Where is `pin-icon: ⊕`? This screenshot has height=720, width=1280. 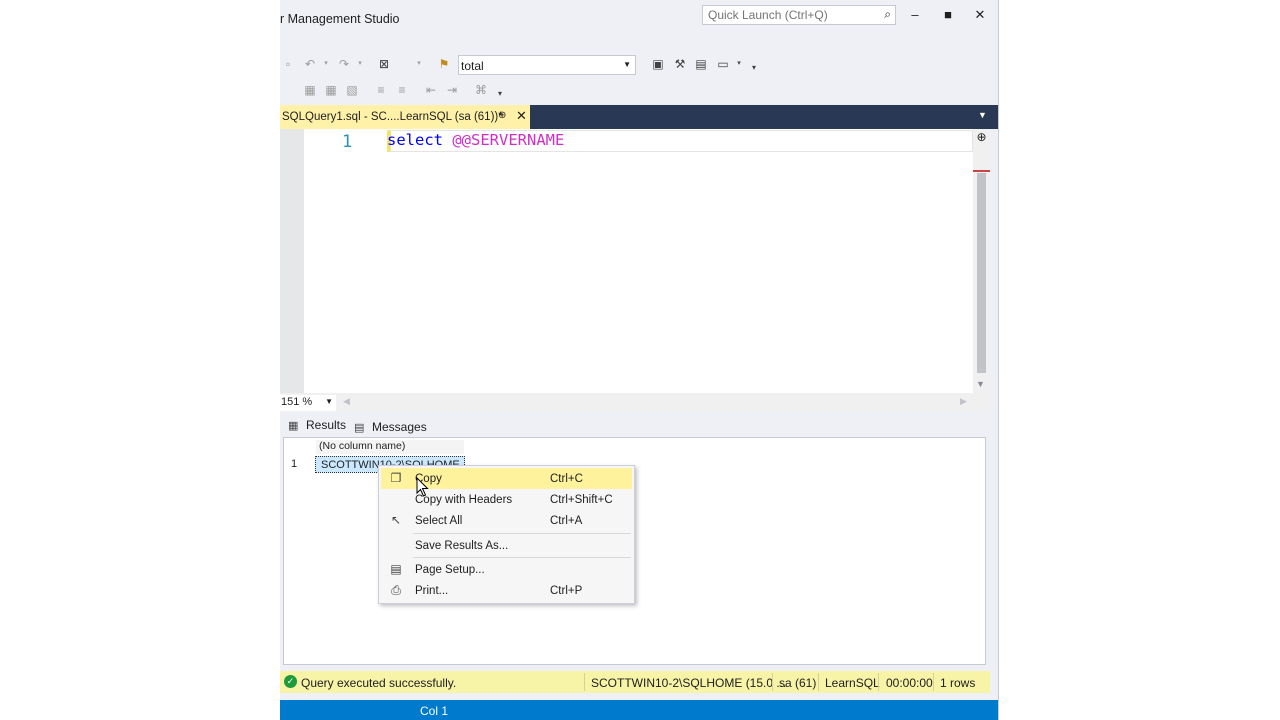
pin-icon: ⊕ is located at coordinates (502, 115).